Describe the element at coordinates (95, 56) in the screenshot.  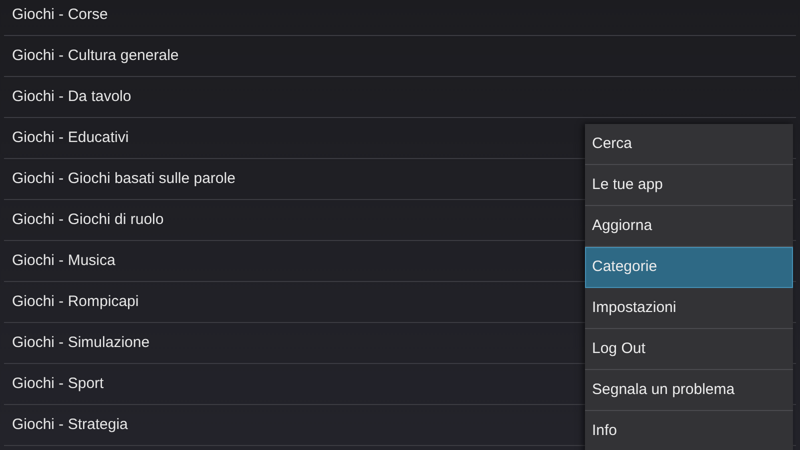
I see `category-item: Giochi - Cultura generale` at that location.